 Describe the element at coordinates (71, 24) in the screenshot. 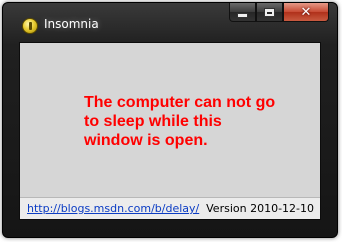

I see `window-title: Insomnia` at that location.